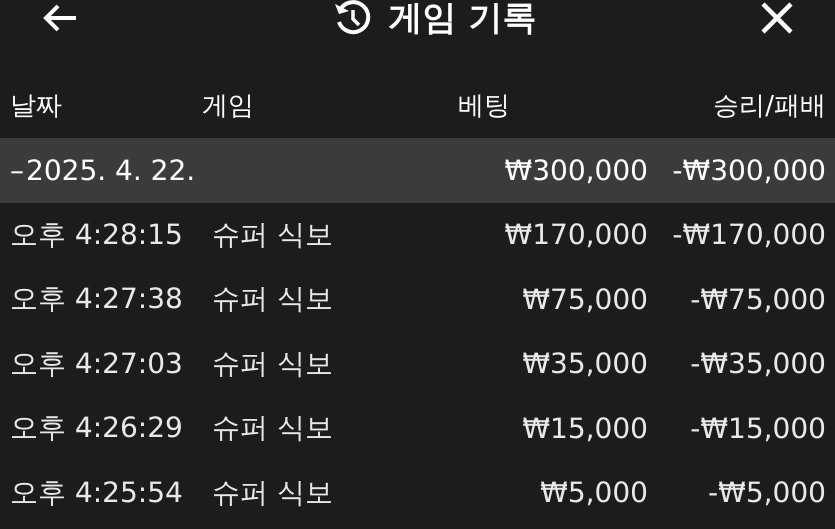 The image size is (835, 529). What do you see at coordinates (769, 106) in the screenshot?
I see `column-header: 승리/패배` at bounding box center [769, 106].